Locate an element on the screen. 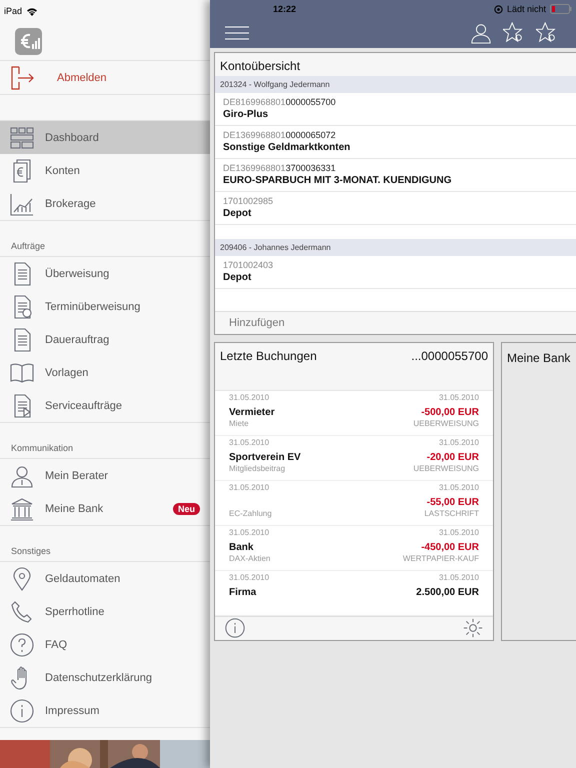  card-title: Letzte Buchungen is located at coordinates (268, 357).